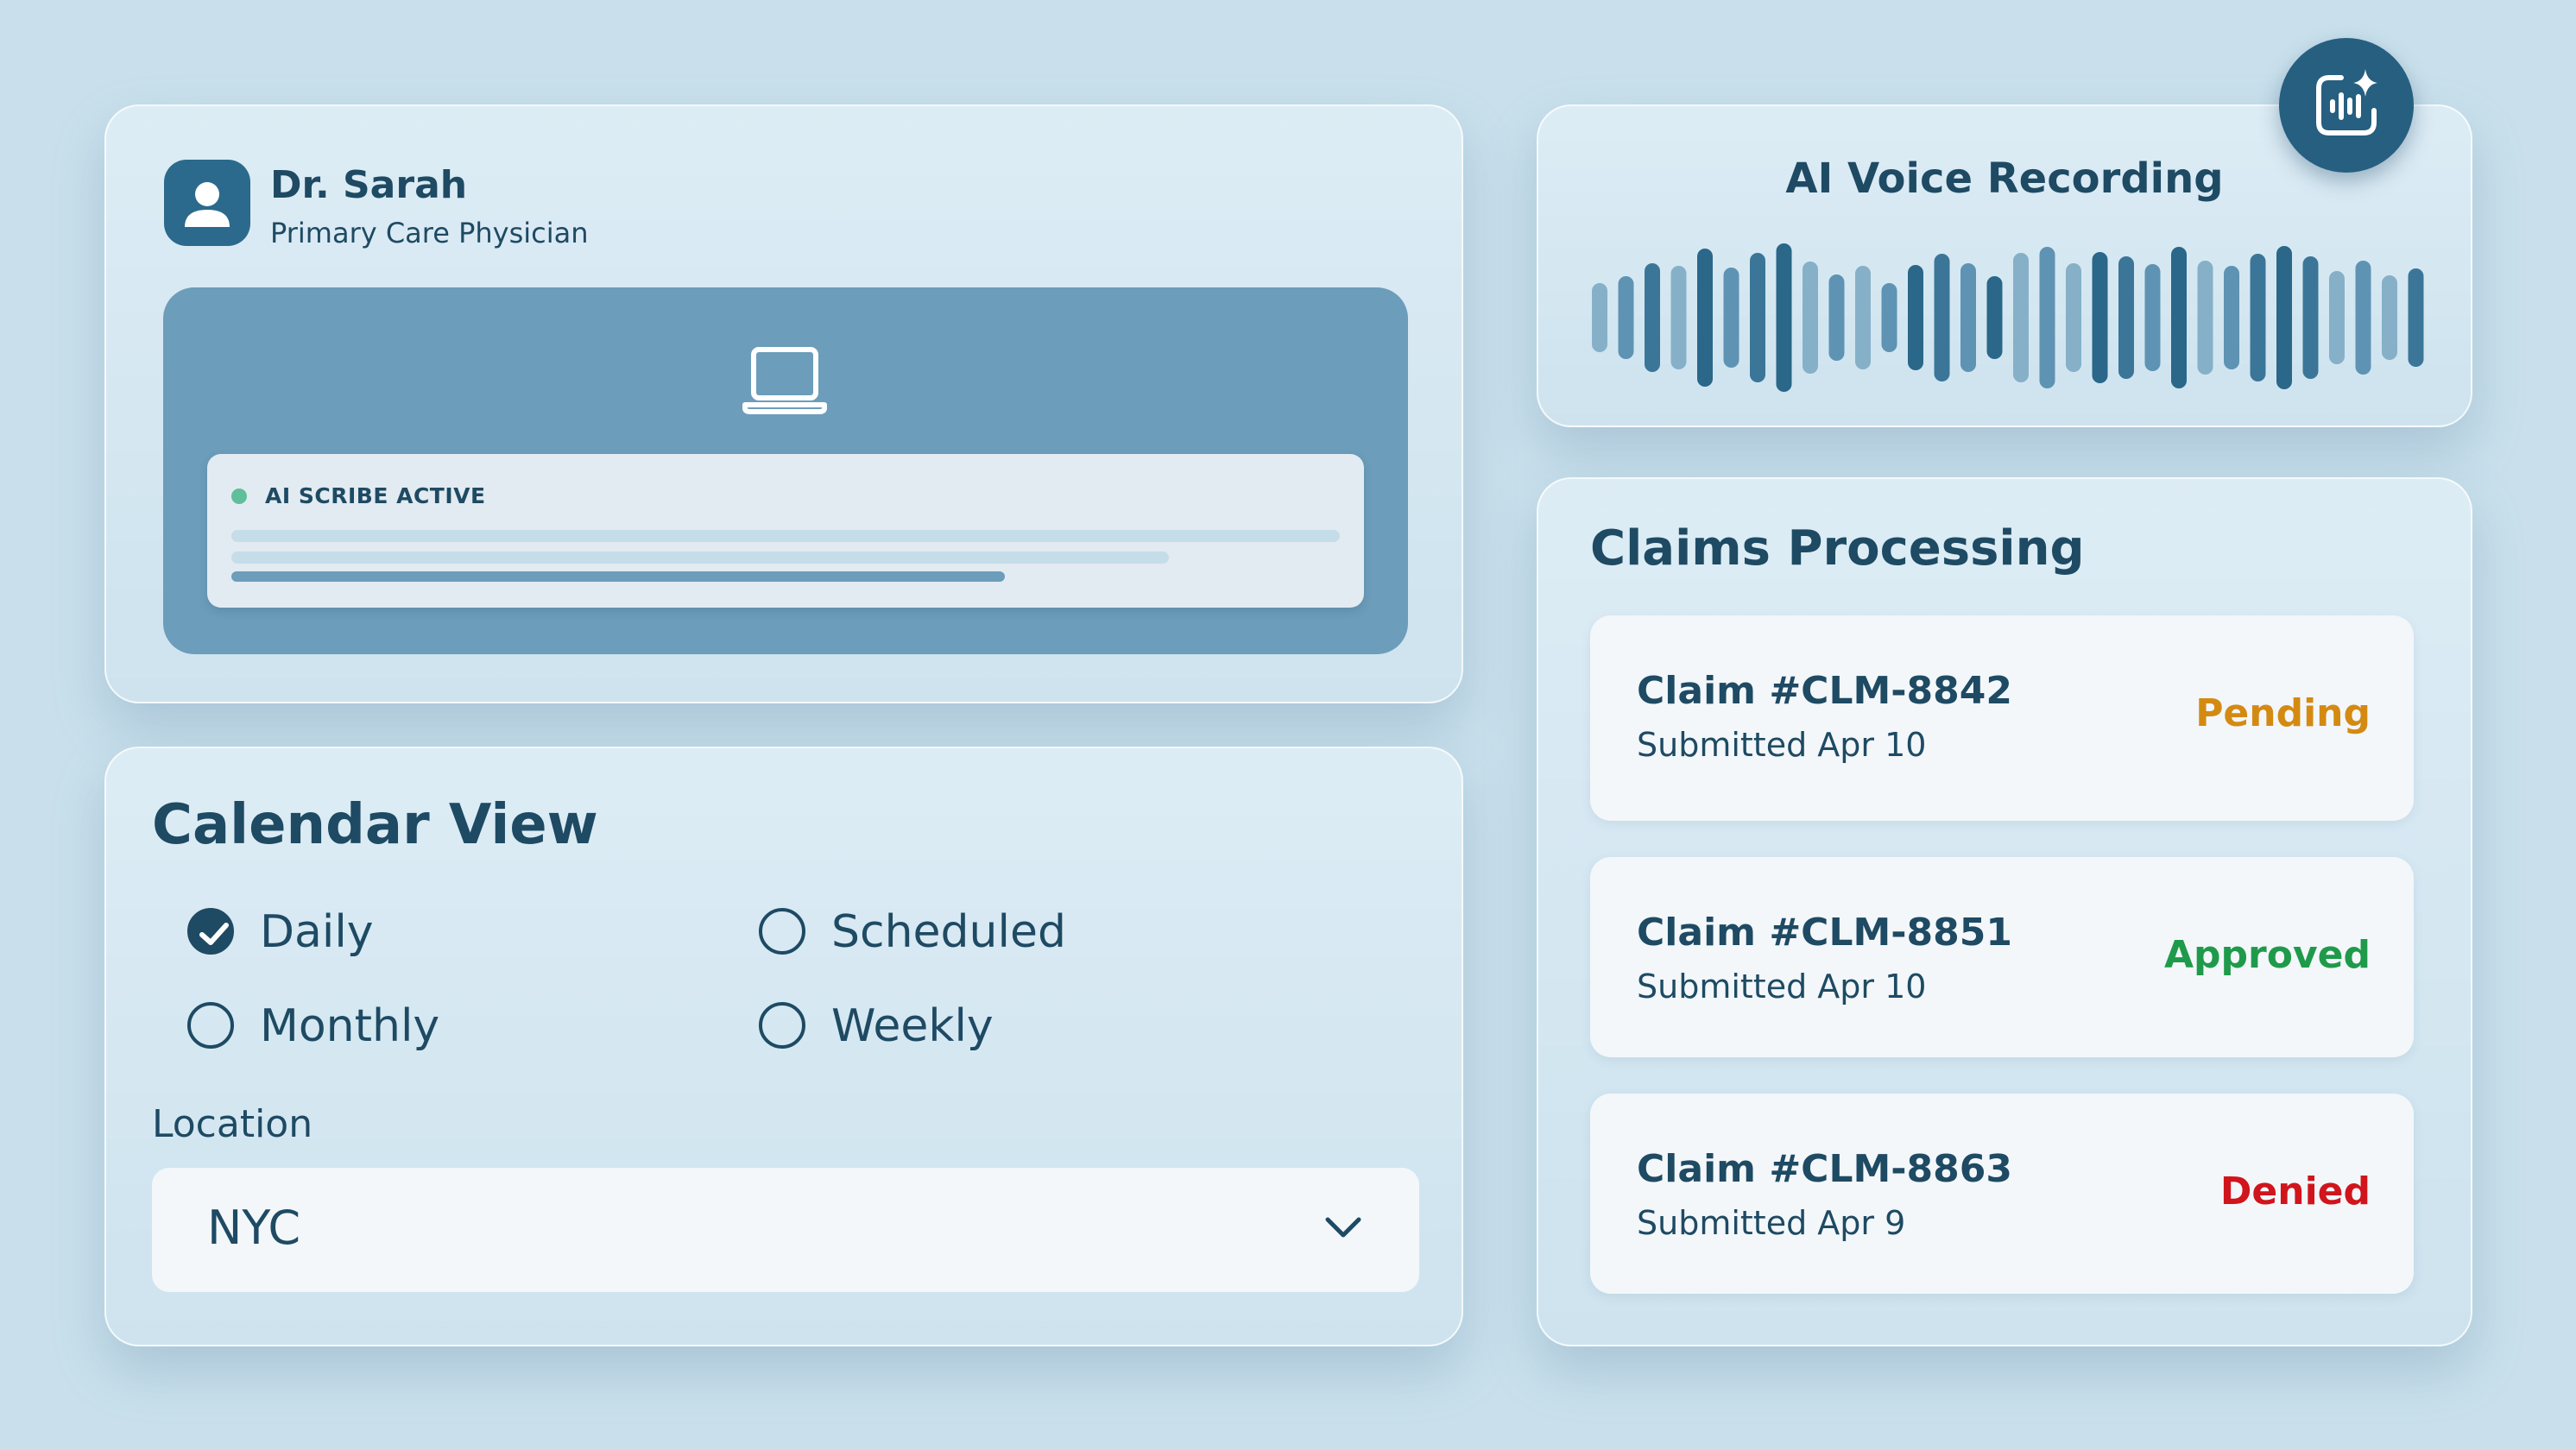 This screenshot has height=1450, width=2576. Describe the element at coordinates (2283, 713) in the screenshot. I see `claim-status: Pending` at that location.